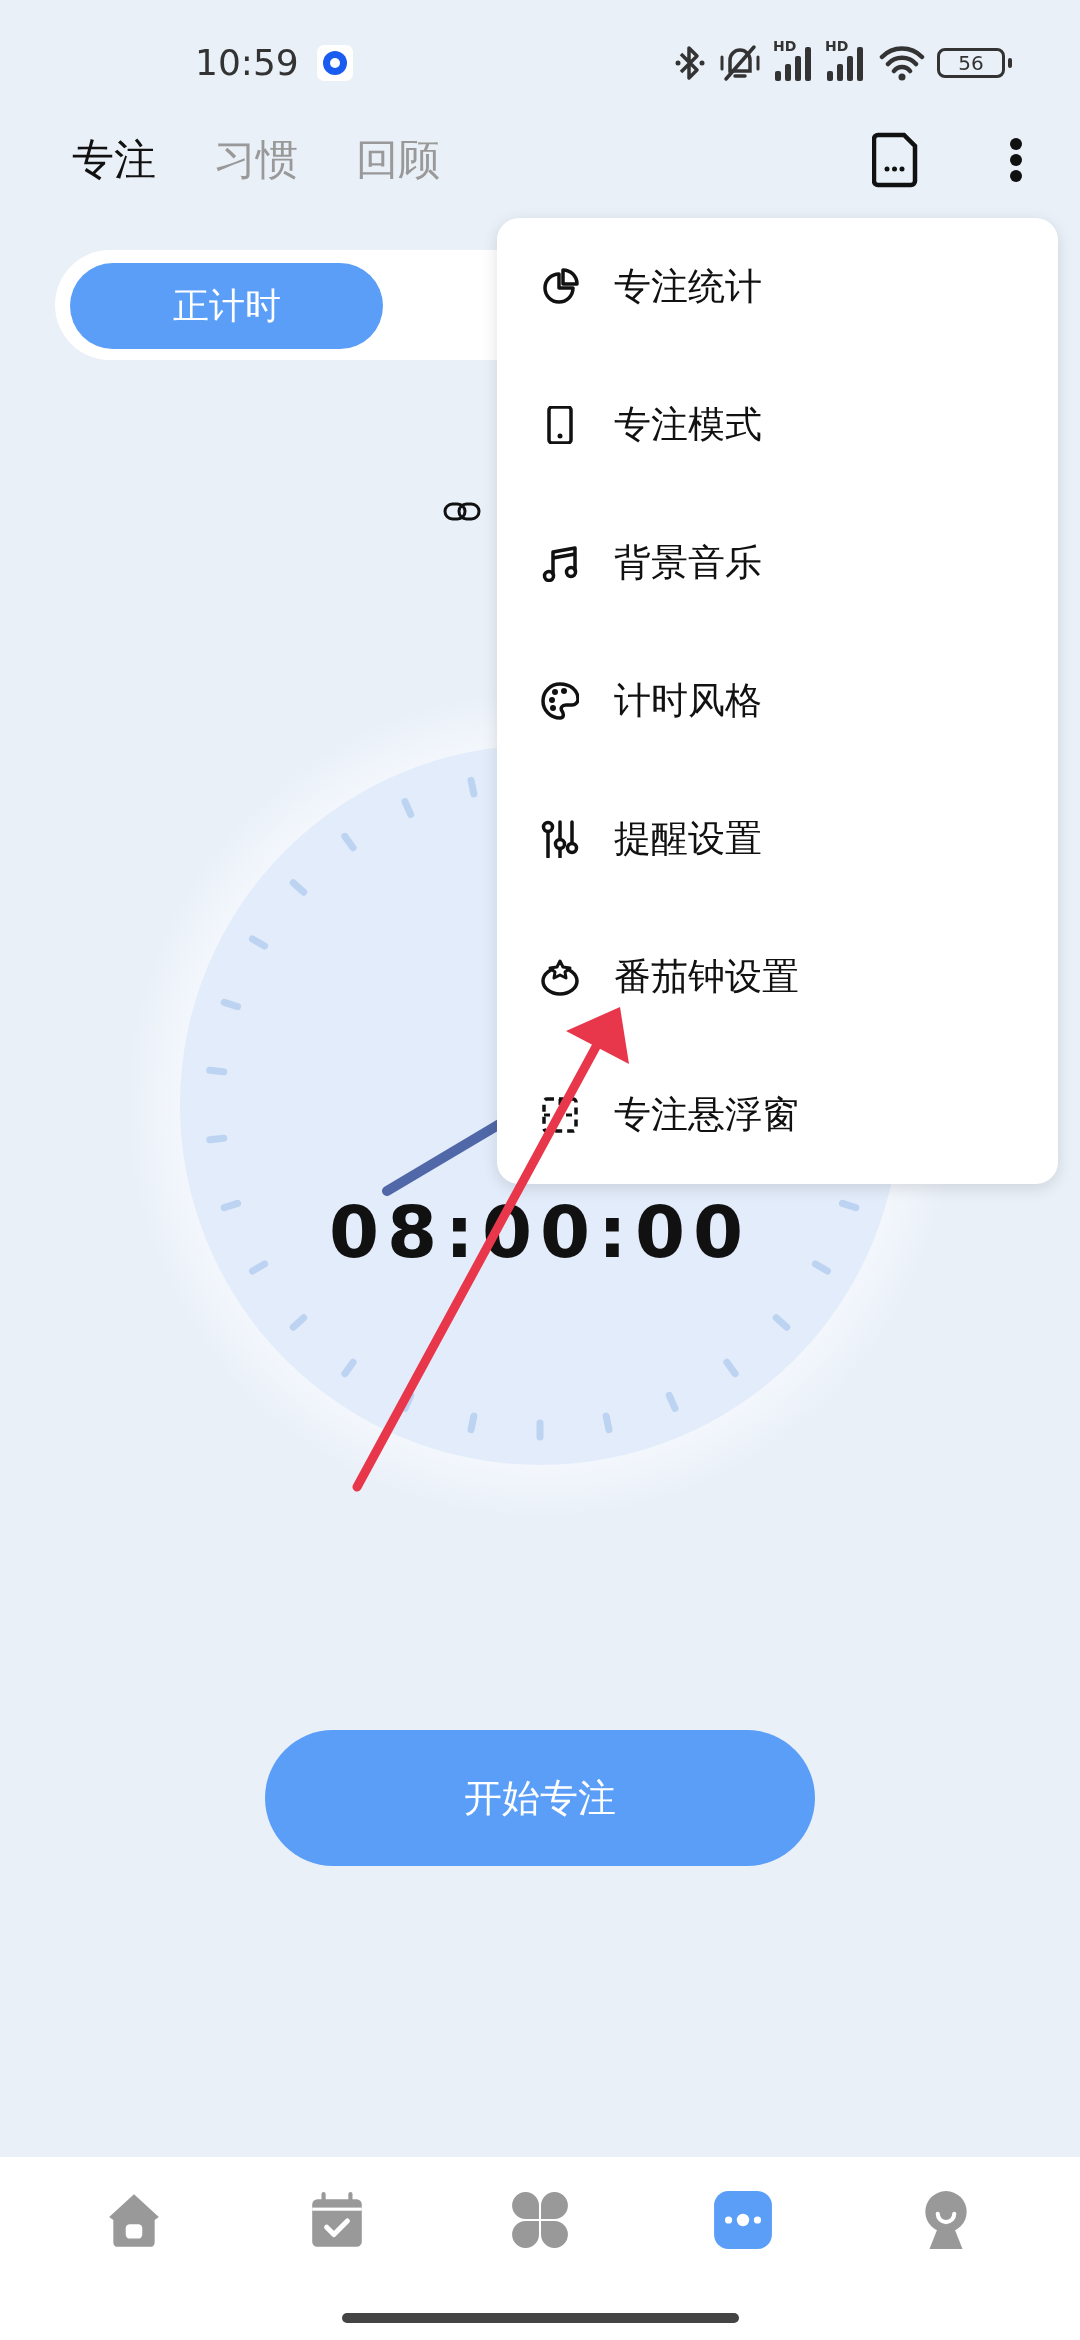 This screenshot has width=1080, height=2340. Describe the element at coordinates (560, 563) in the screenshot. I see `music-note-icon` at that location.